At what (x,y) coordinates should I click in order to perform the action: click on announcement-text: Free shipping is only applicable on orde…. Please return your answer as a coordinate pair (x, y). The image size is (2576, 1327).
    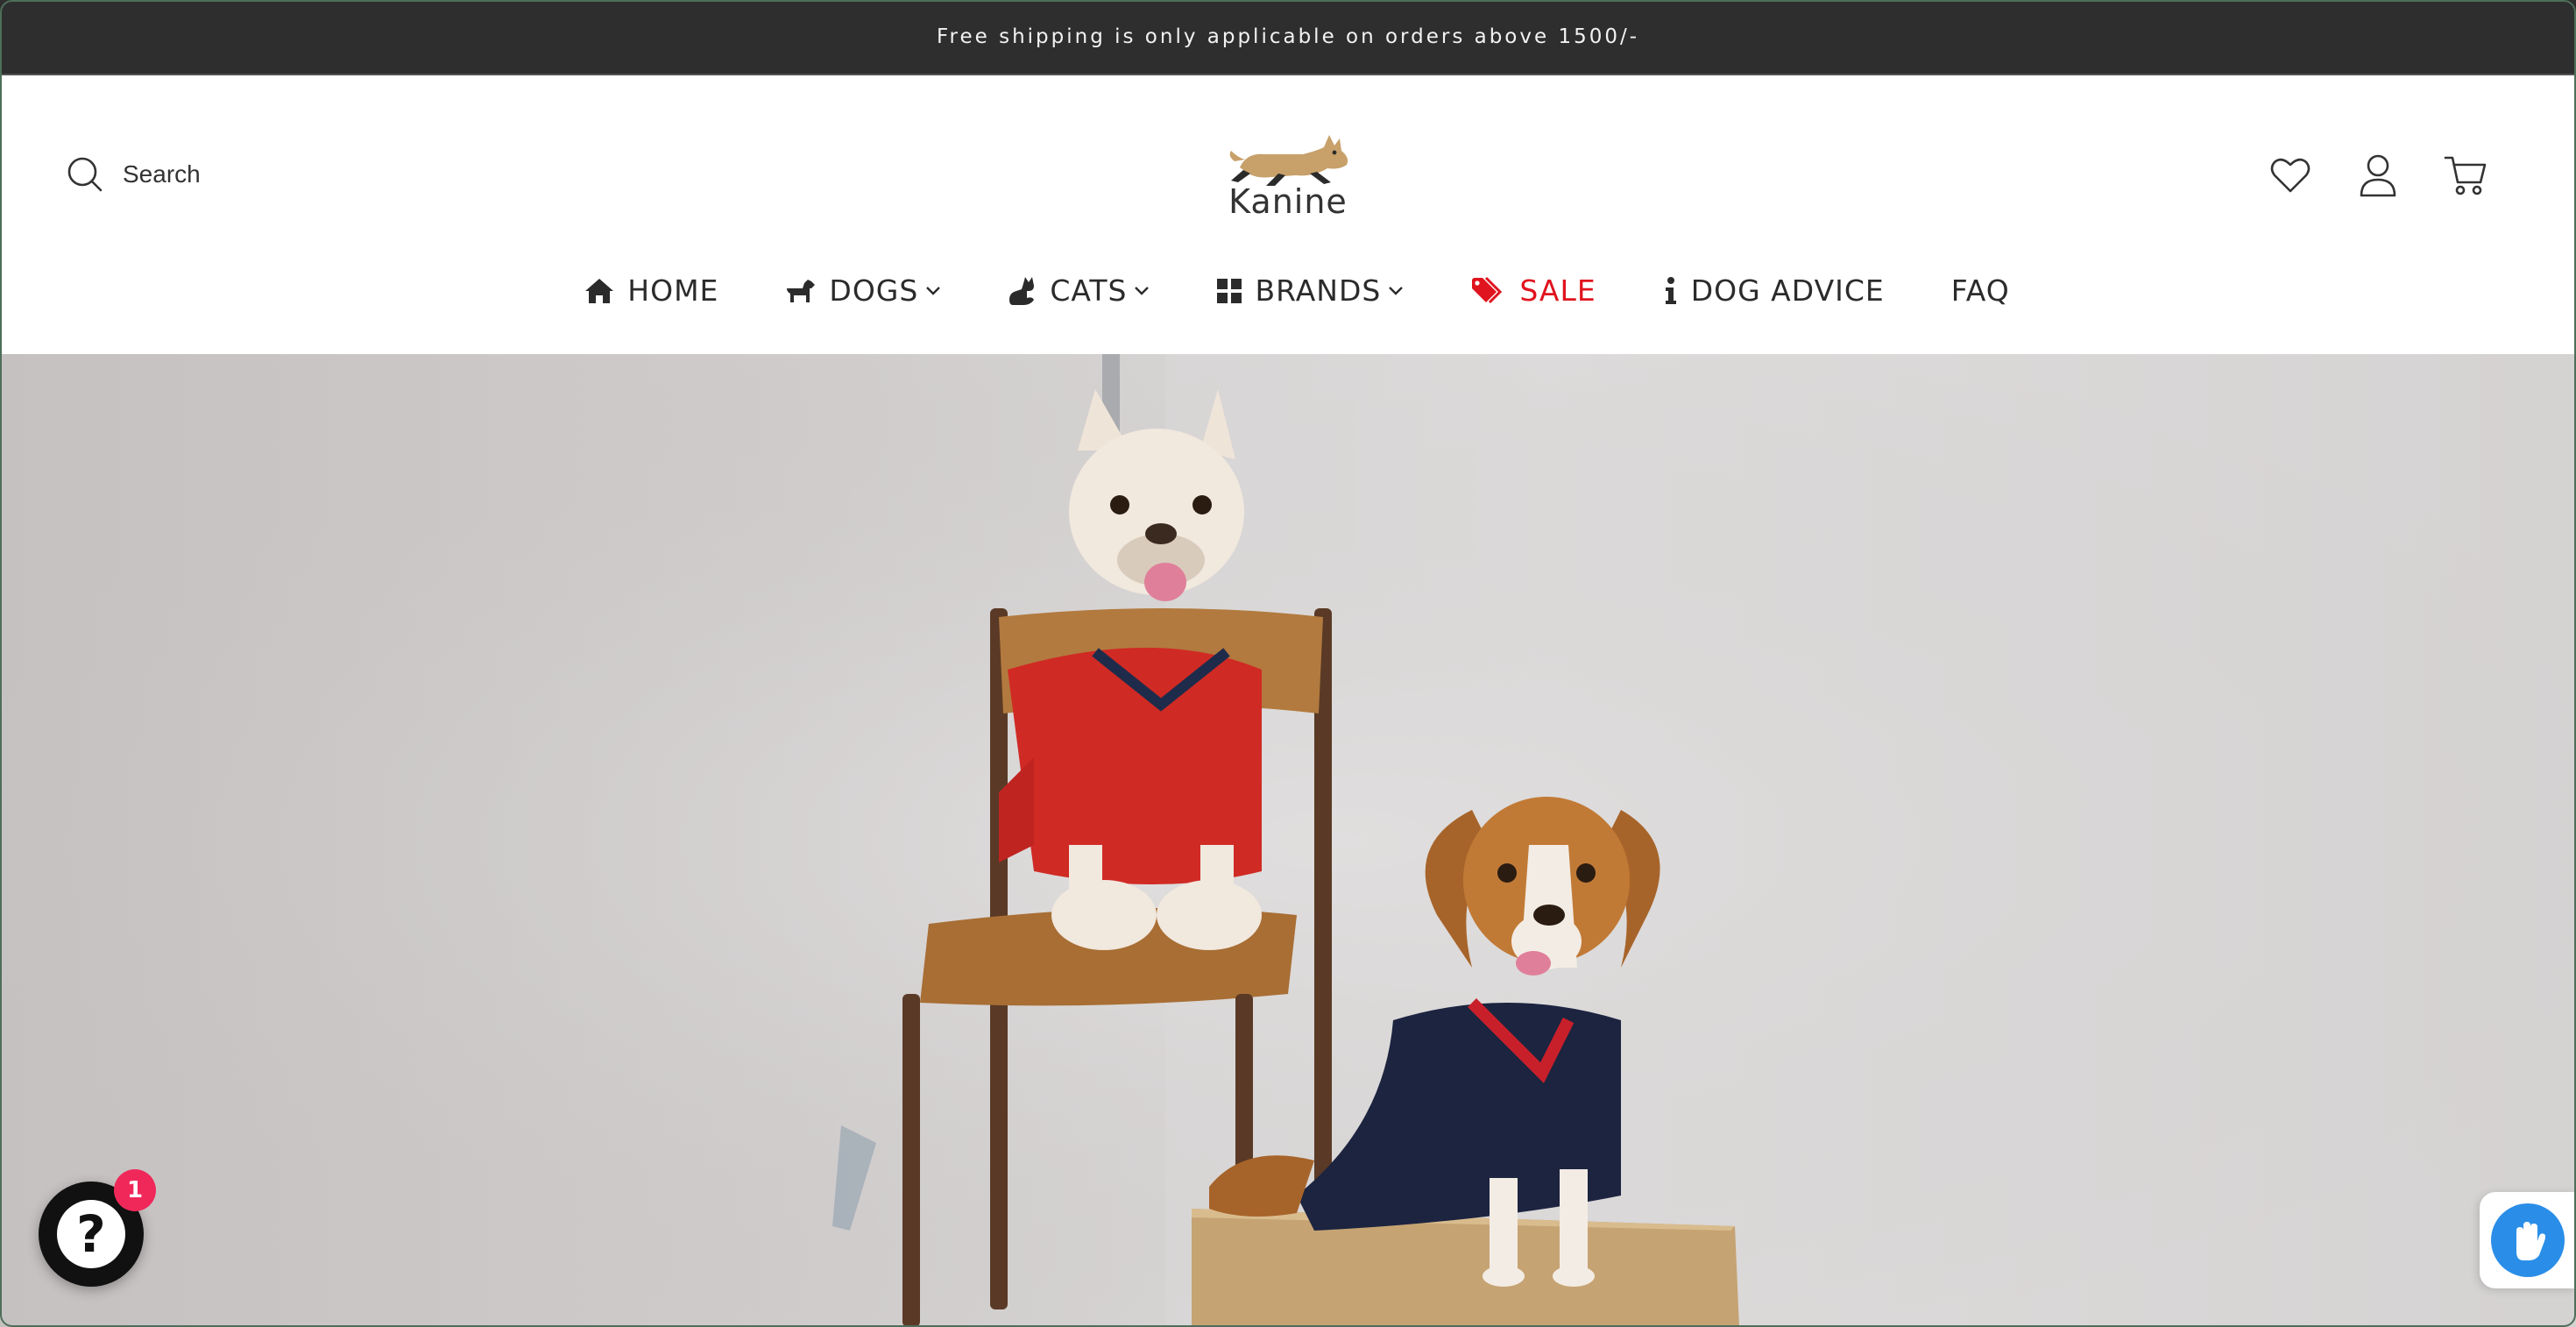
    Looking at the image, I should click on (1288, 36).